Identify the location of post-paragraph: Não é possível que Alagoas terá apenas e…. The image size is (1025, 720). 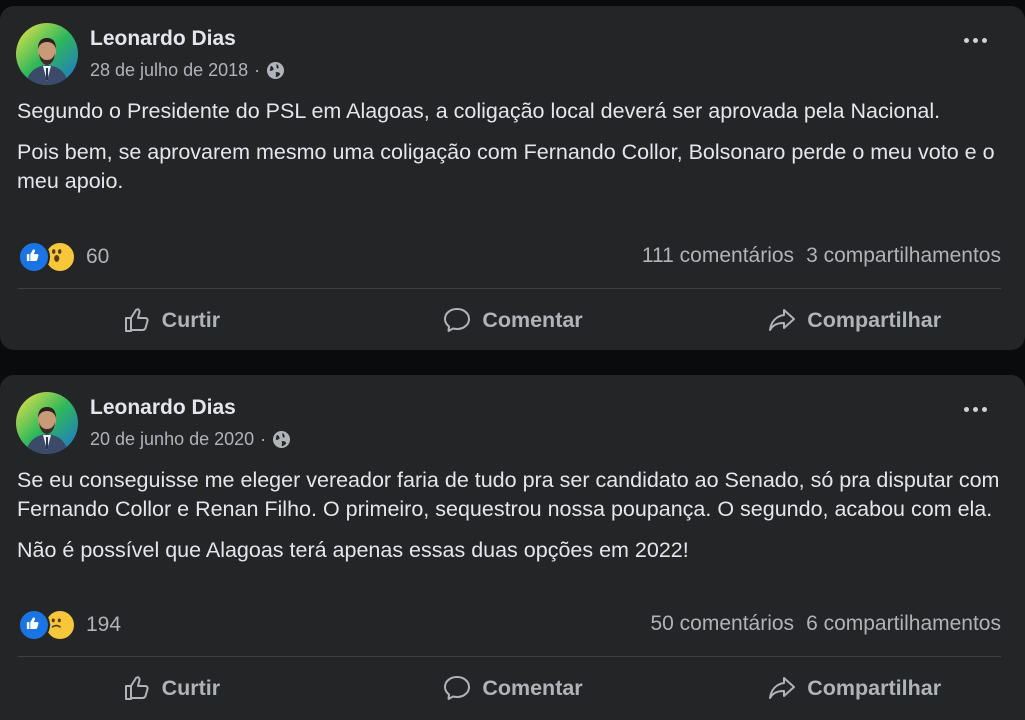
(353, 550).